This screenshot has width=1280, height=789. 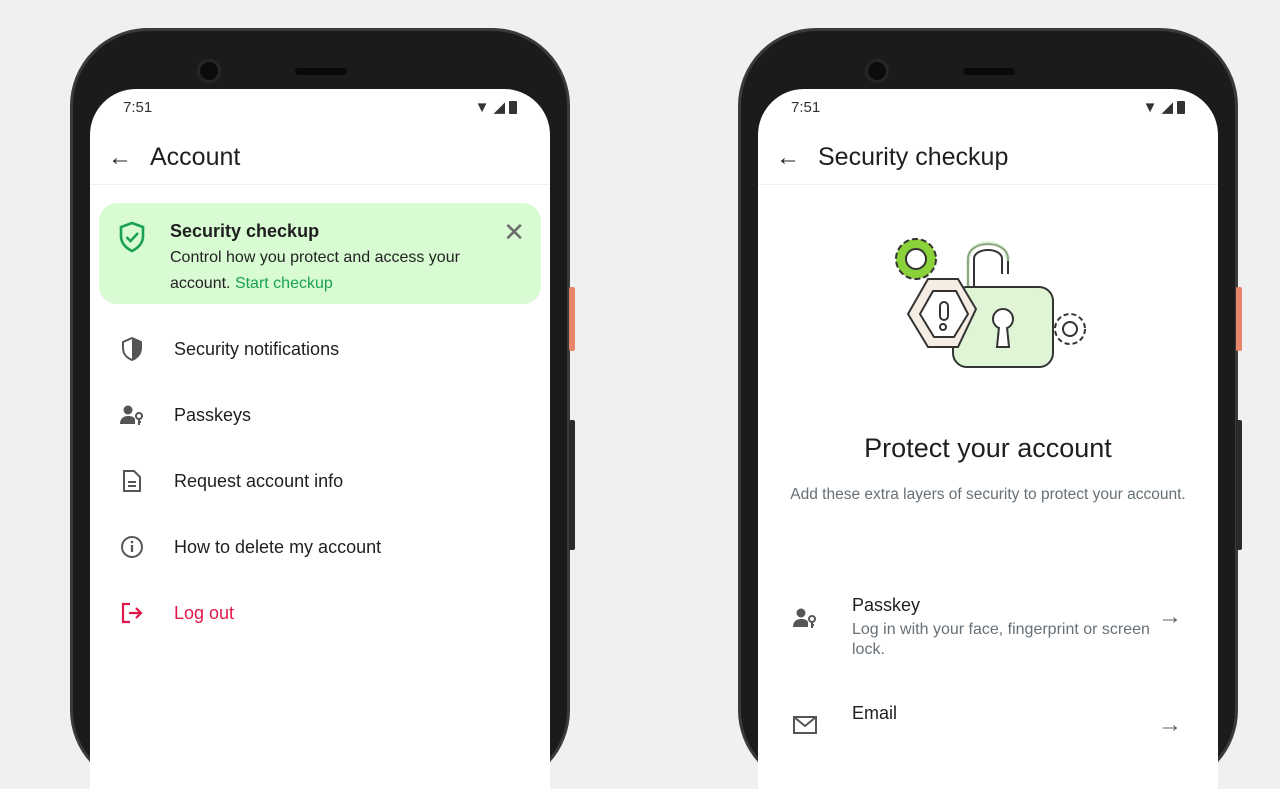 I want to click on page-title: Security checkup, so click(x=913, y=157).